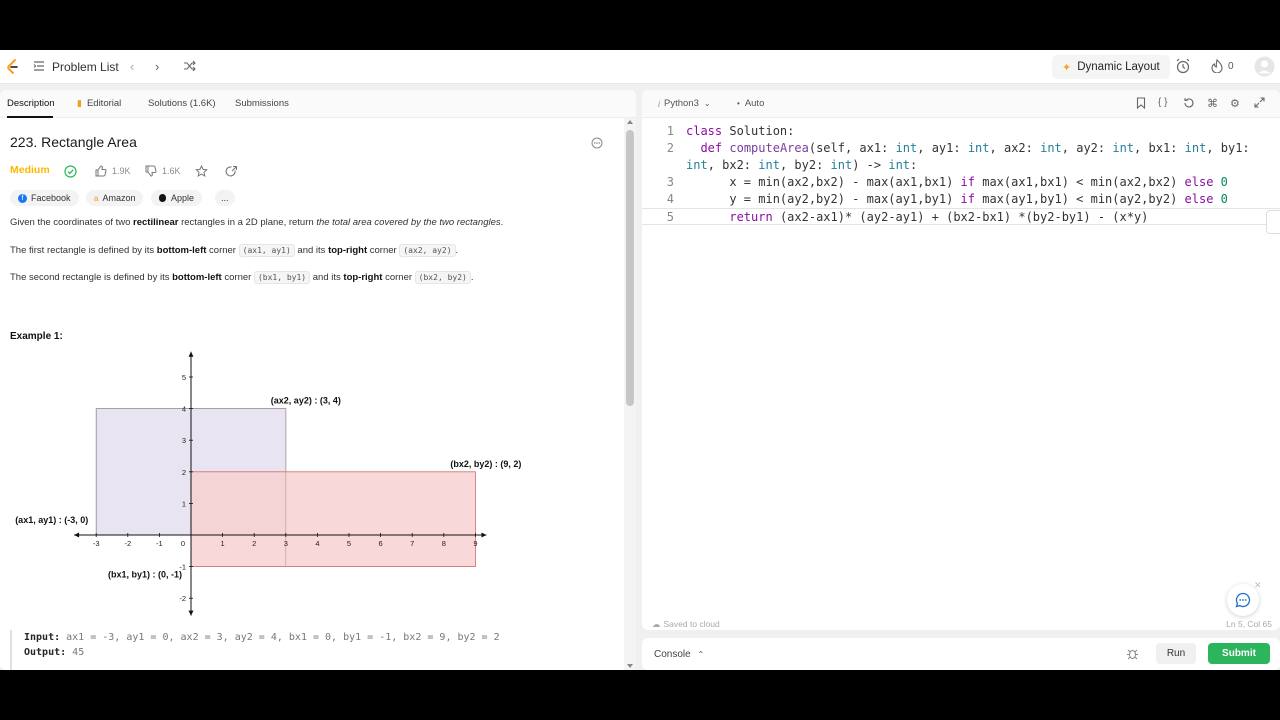  I want to click on y-tick-label: 3, so click(184, 440).